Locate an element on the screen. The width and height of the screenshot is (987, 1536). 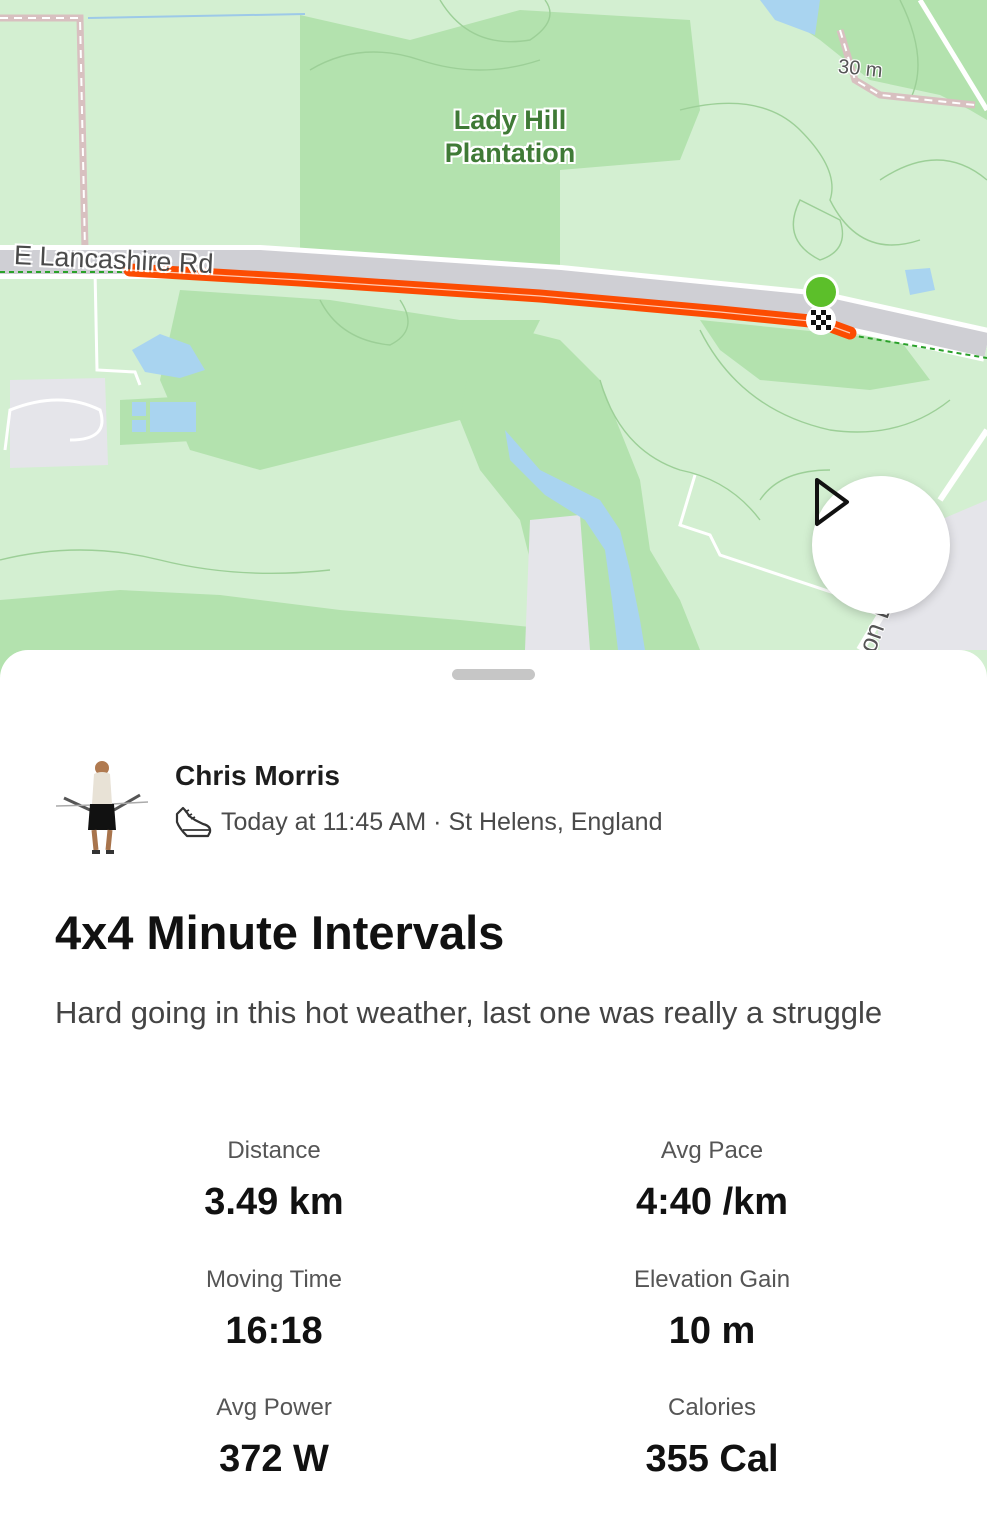
stat-label: Avg Pace is located at coordinates (712, 1150).